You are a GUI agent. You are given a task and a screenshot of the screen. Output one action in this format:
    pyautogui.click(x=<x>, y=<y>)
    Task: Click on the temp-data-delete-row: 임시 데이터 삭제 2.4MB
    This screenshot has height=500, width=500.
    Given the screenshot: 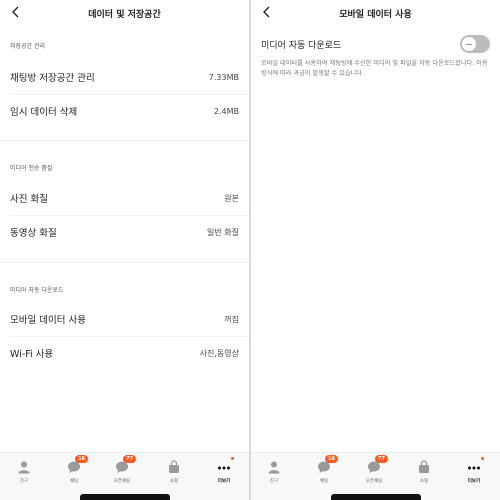 What is the action you would take?
    pyautogui.click(x=124, y=111)
    